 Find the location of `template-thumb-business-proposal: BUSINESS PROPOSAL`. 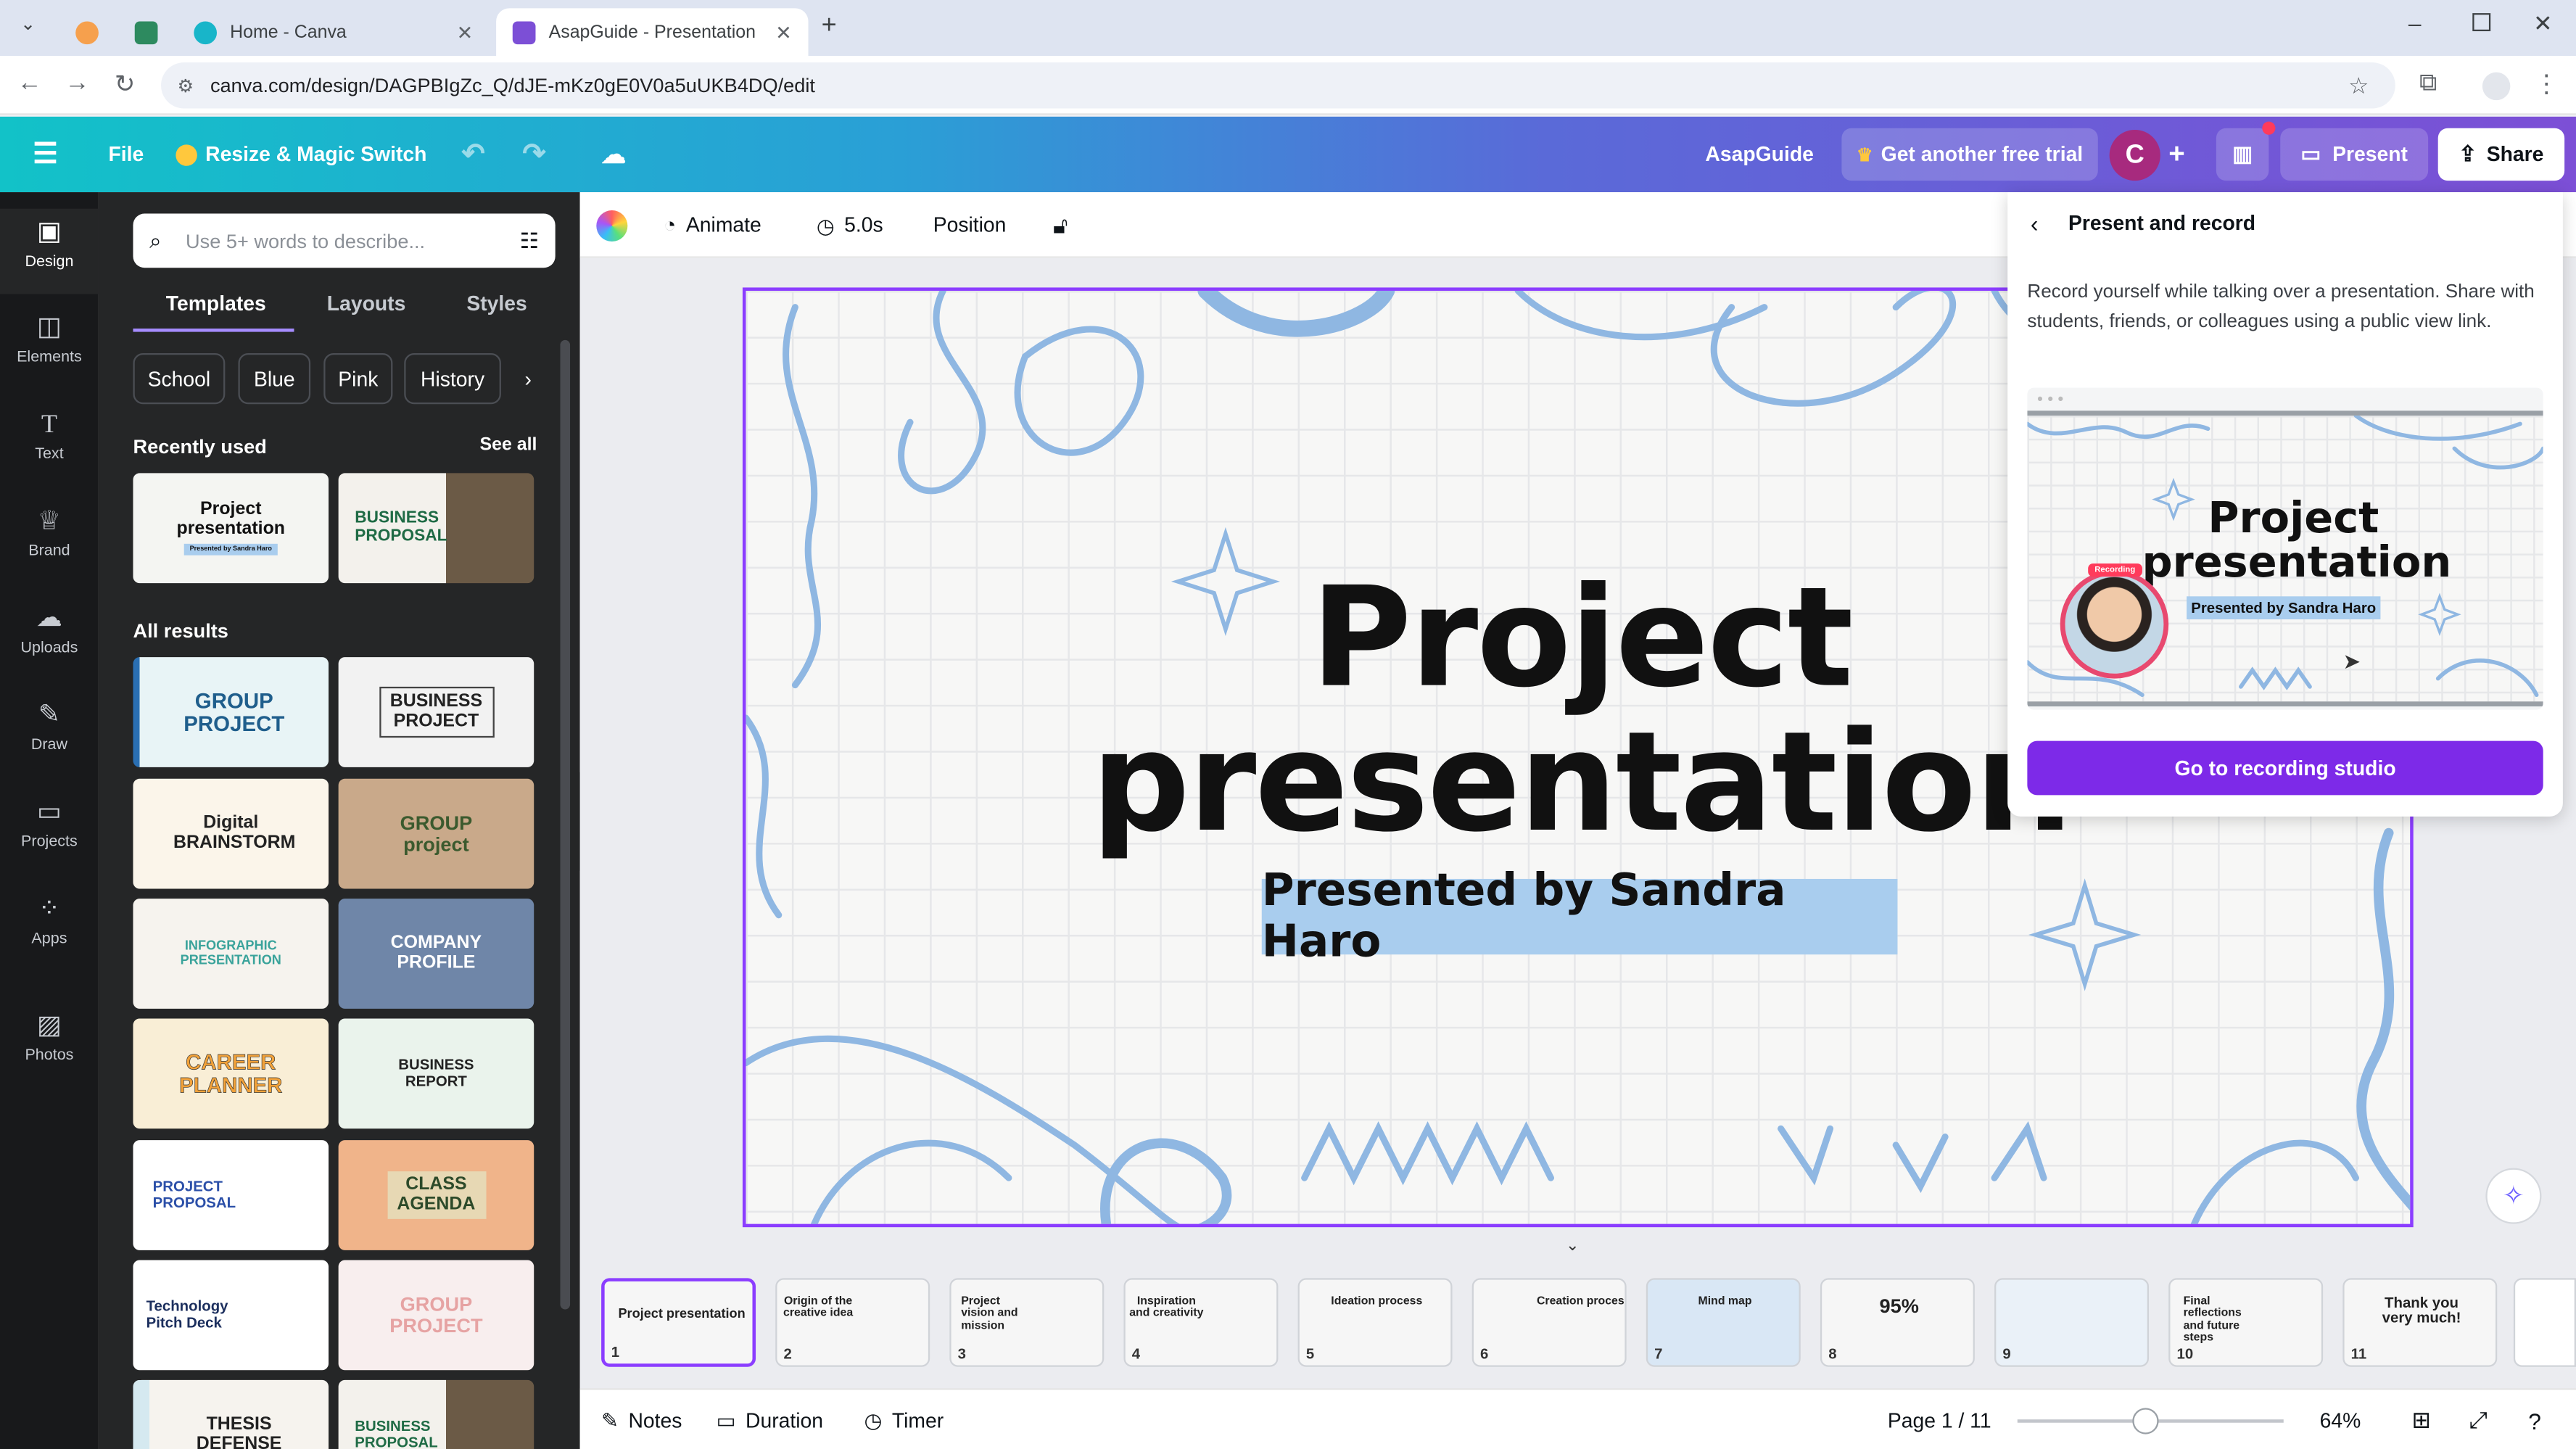

template-thumb-business-proposal: BUSINESS PROPOSAL is located at coordinates (436, 528).